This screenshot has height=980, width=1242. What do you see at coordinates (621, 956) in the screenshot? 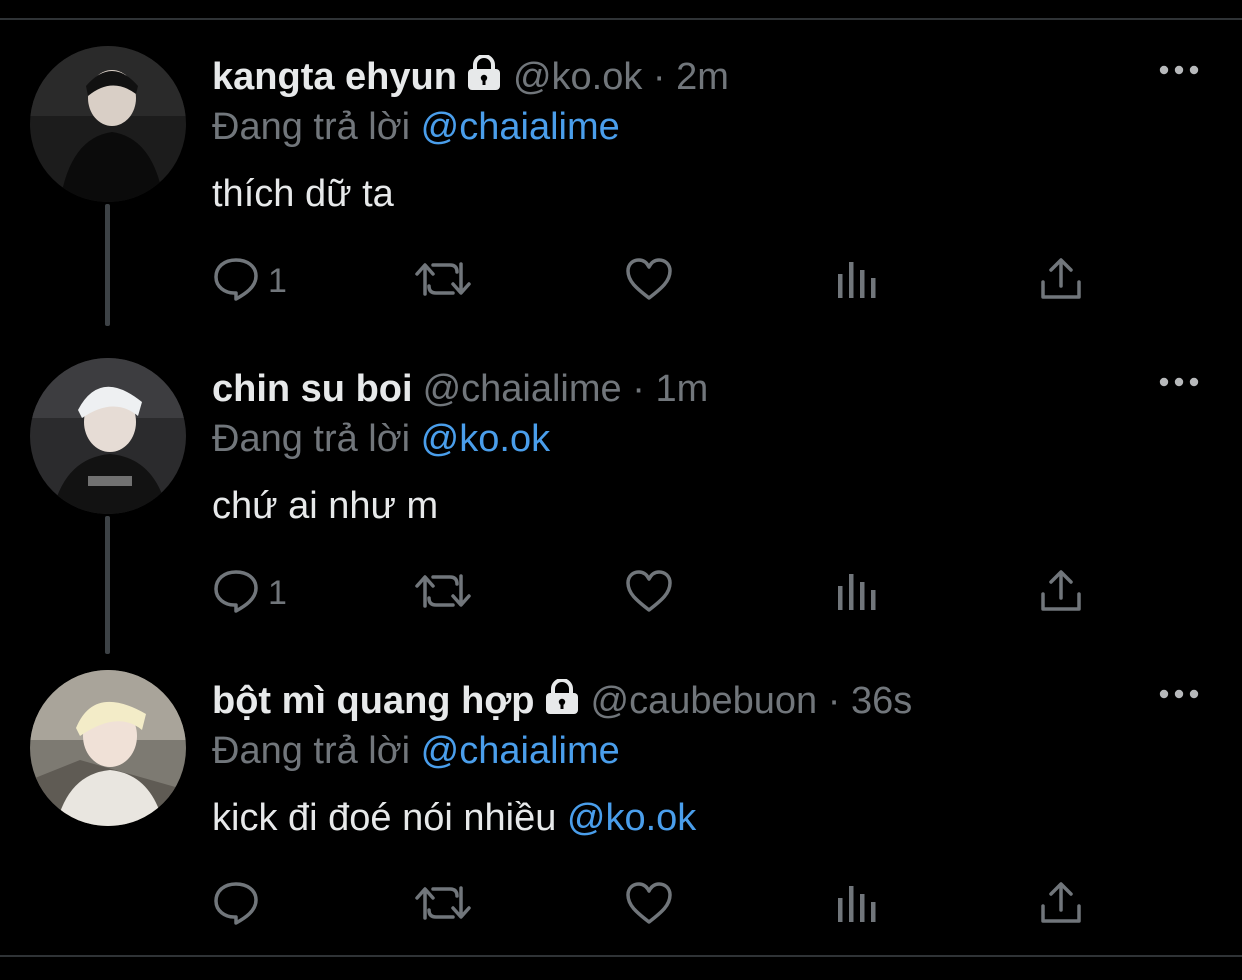
I see `bottom-divider` at bounding box center [621, 956].